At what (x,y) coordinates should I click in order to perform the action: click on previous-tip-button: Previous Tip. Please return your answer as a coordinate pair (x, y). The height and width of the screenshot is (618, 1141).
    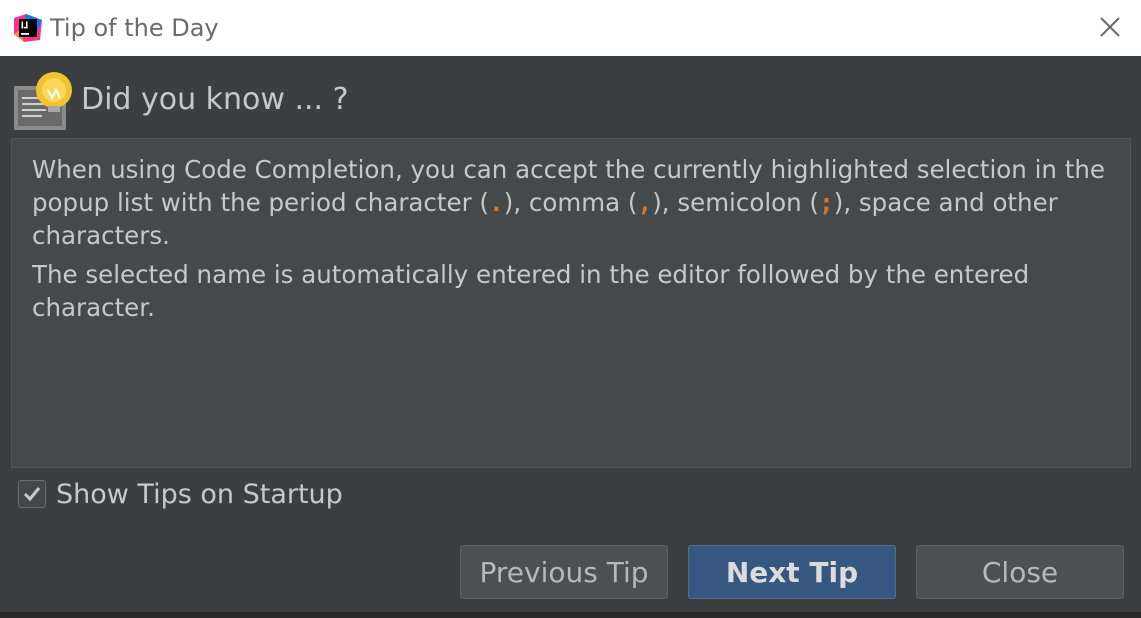
    Looking at the image, I should click on (564, 572).